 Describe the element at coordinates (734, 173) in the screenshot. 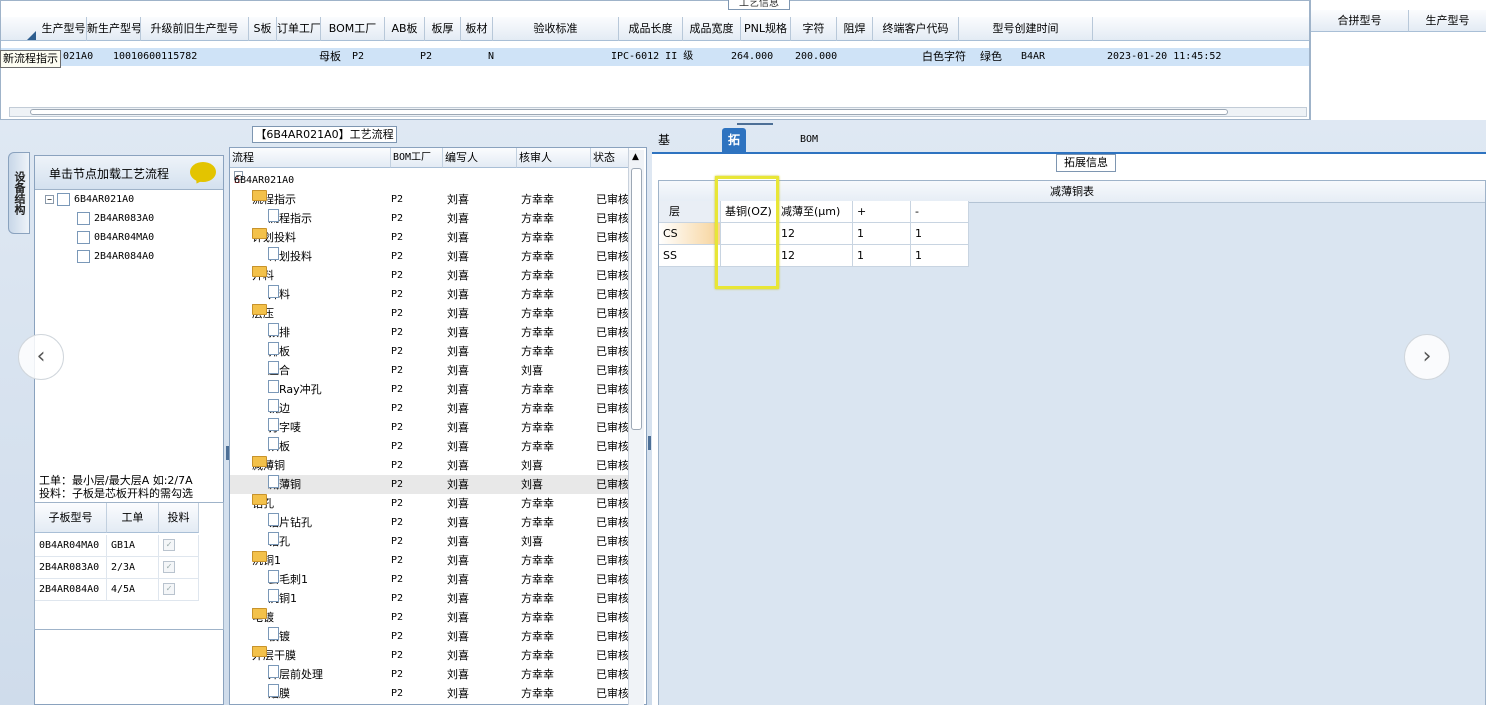

I see `tab-extended-info: 拓展信息` at that location.